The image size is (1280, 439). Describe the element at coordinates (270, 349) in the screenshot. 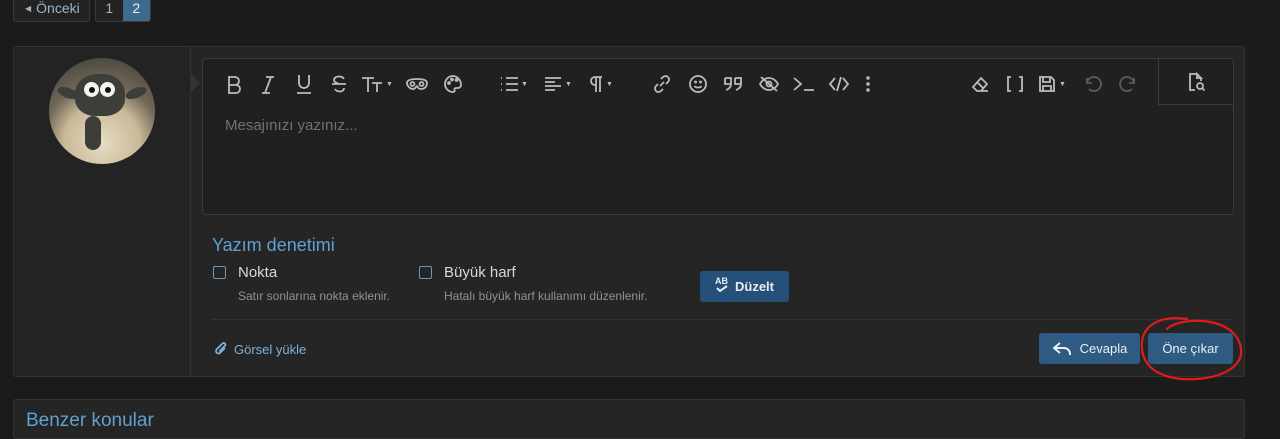

I see `upload-label: Görsel yükle` at that location.